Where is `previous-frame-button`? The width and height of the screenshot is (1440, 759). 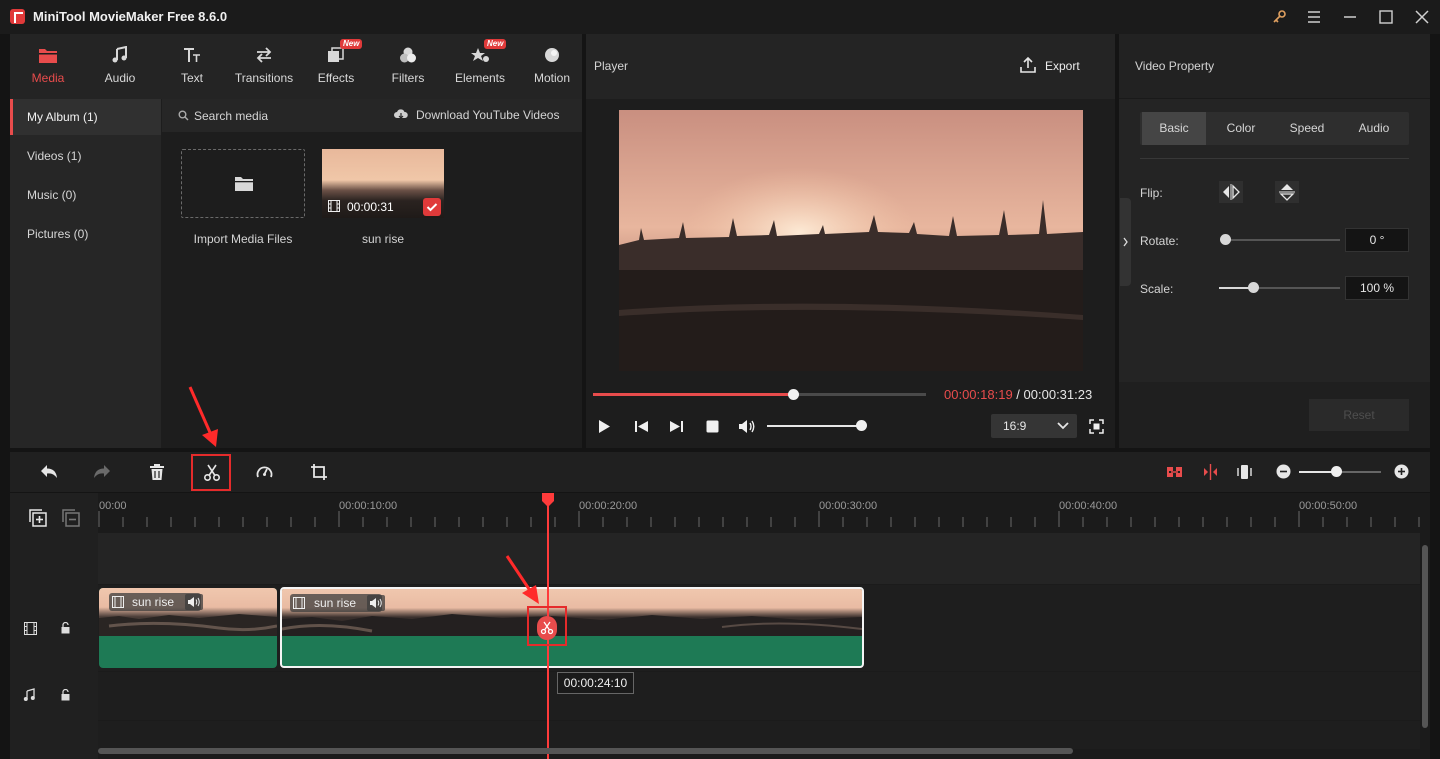 previous-frame-button is located at coordinates (641, 426).